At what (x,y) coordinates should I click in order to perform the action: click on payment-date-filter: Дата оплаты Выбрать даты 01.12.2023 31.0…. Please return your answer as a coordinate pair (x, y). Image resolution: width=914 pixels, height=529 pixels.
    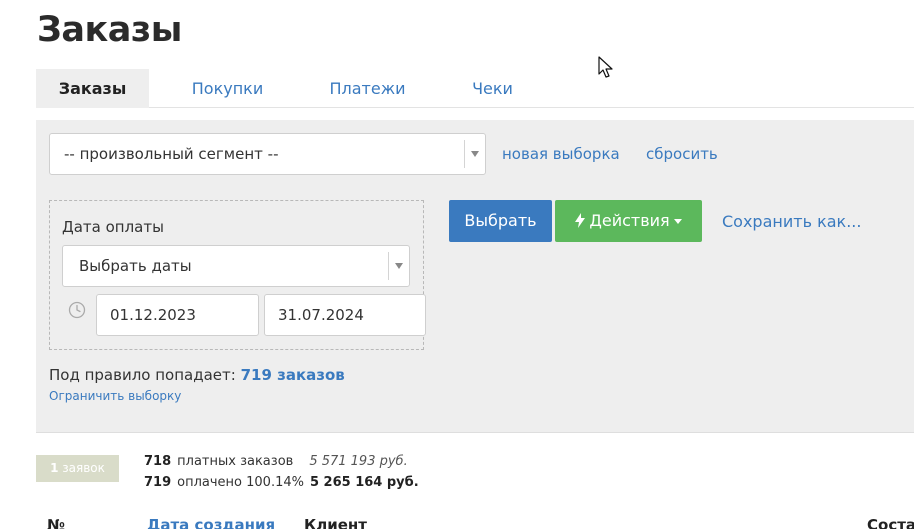
    Looking at the image, I should click on (237, 275).